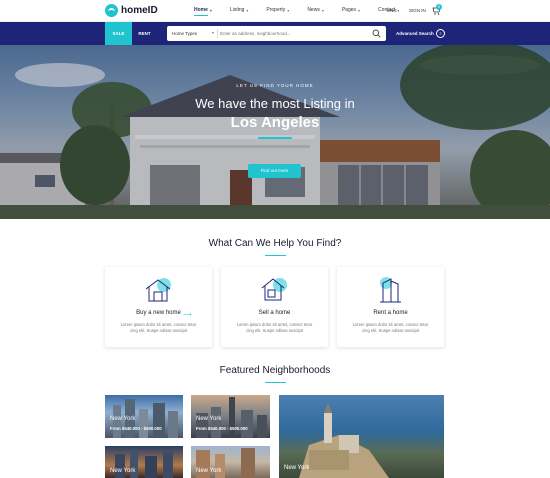 Image resolution: width=550 pixels, height=478 pixels. I want to click on featured-section-title: Featured Neighborhoods, so click(275, 370).